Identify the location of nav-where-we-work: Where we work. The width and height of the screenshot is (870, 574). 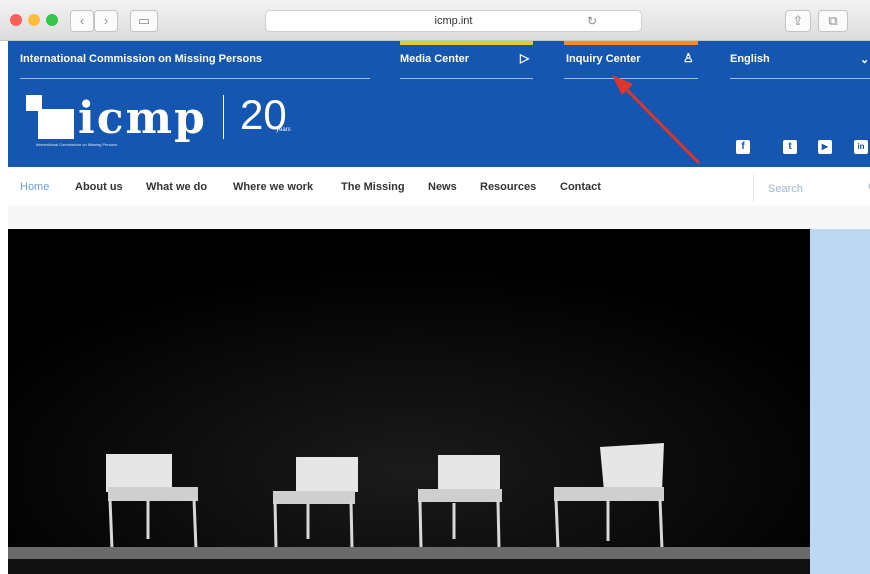
(273, 187).